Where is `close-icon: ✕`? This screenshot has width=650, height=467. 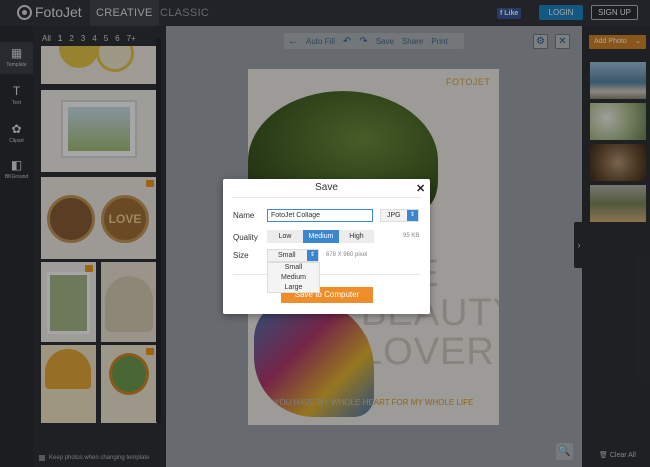 close-icon: ✕ is located at coordinates (421, 189).